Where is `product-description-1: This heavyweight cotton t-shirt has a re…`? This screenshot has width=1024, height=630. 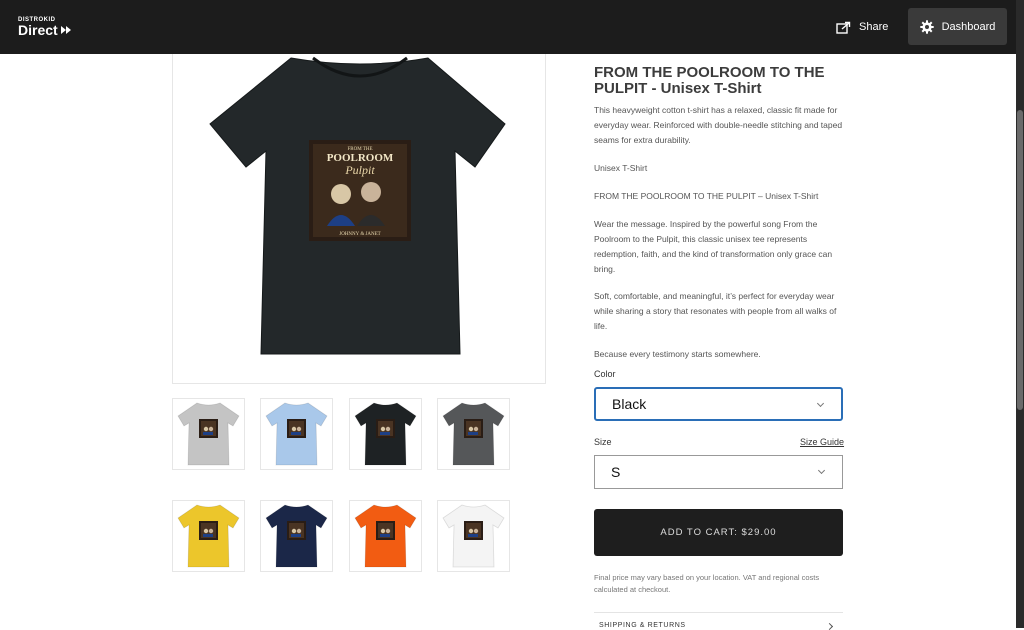
product-description-1: This heavyweight cotton t-shirt has a re… is located at coordinates (718, 125).